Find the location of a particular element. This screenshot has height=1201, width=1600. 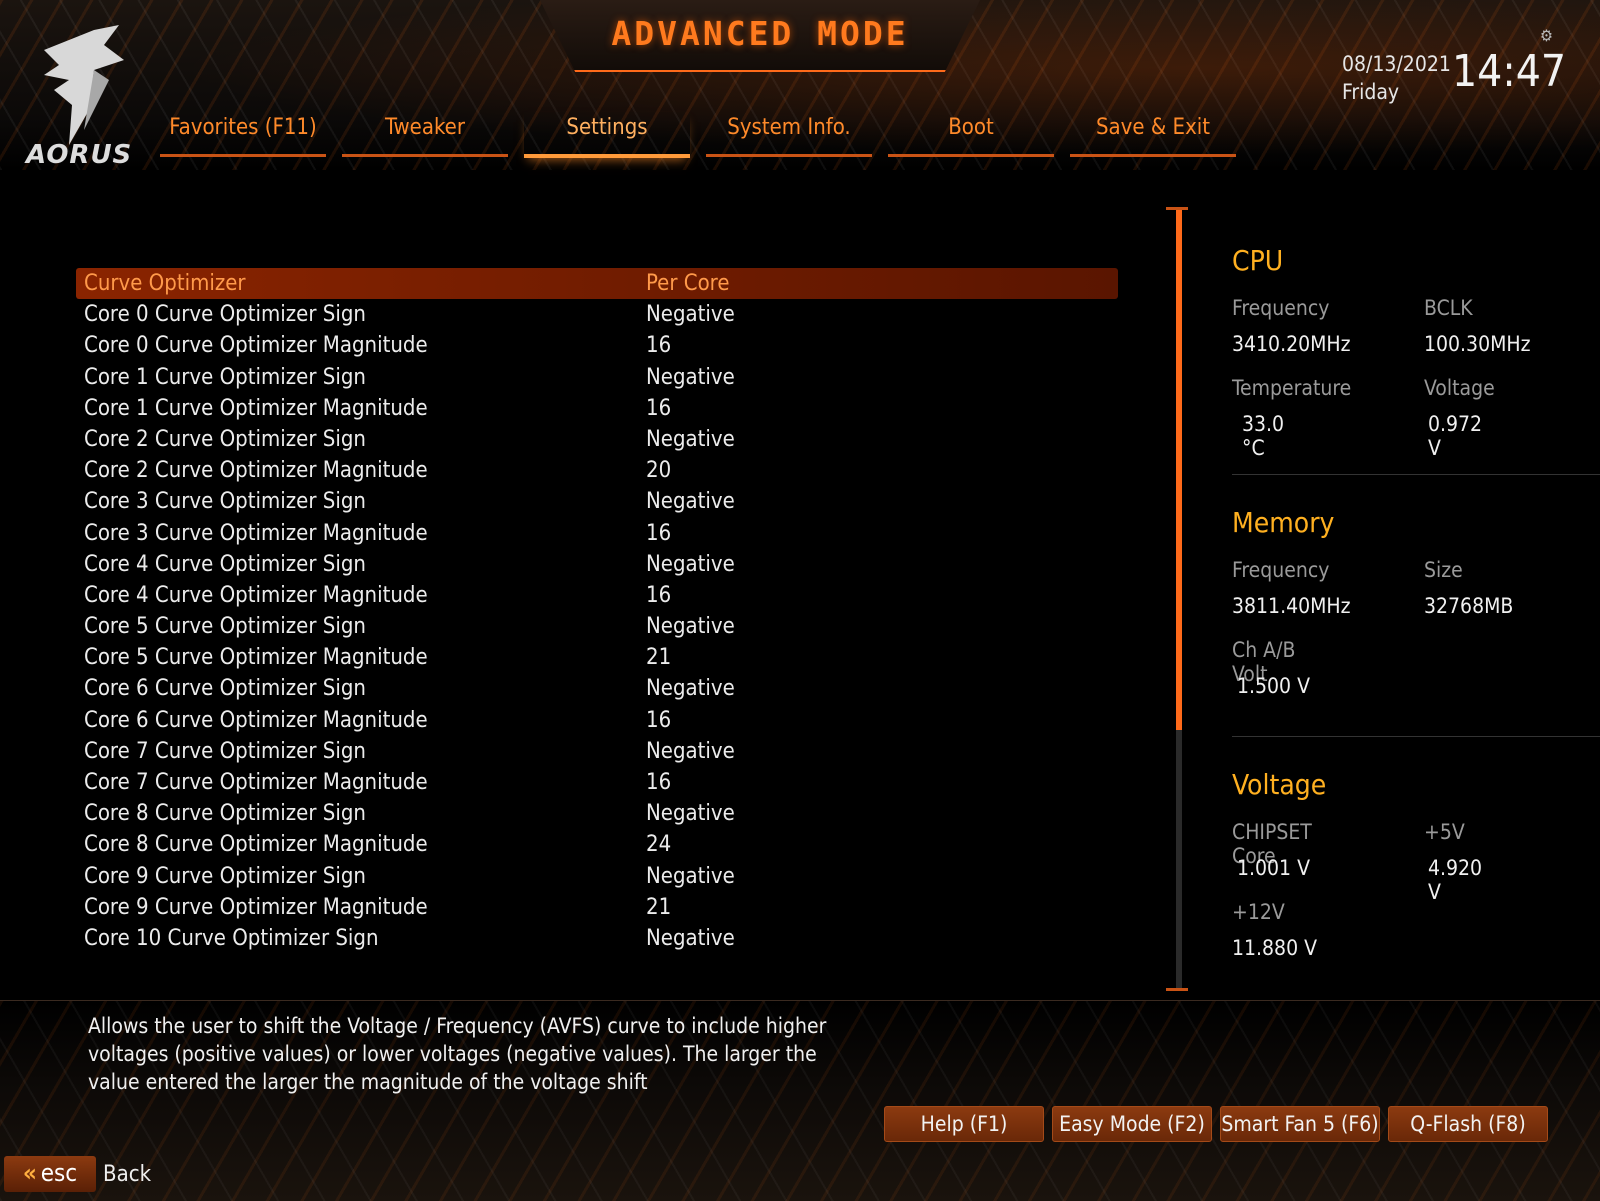

setting-label: Curve Optimizer is located at coordinates (165, 283).